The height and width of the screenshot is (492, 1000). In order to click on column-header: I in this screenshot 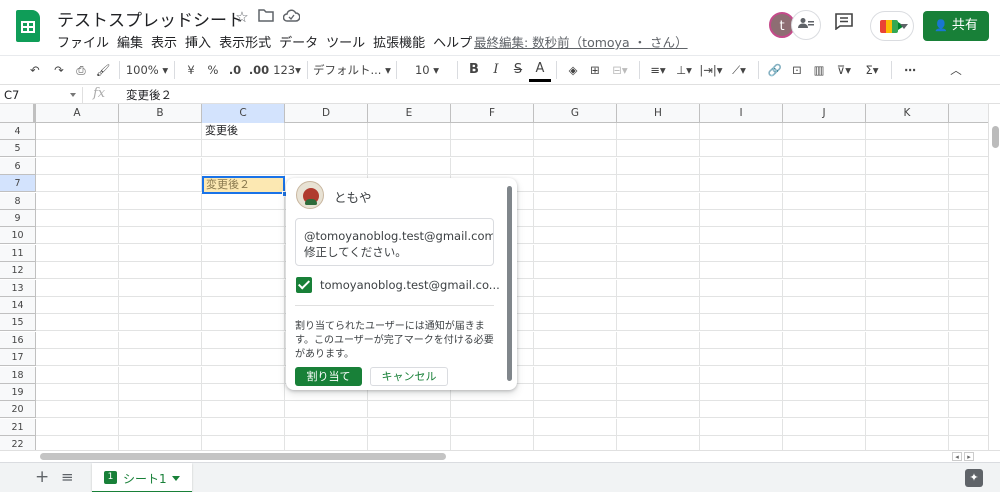, I will do `click(741, 113)`.